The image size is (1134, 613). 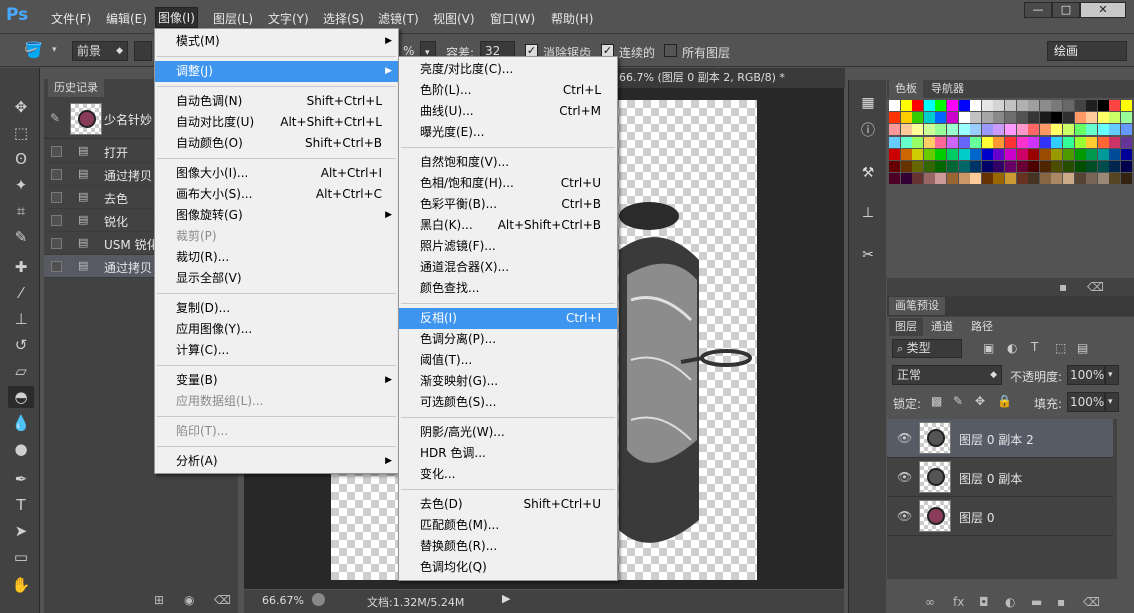 What do you see at coordinates (868, 173) in the screenshot?
I see `brush-panel-icon: ⚒` at bounding box center [868, 173].